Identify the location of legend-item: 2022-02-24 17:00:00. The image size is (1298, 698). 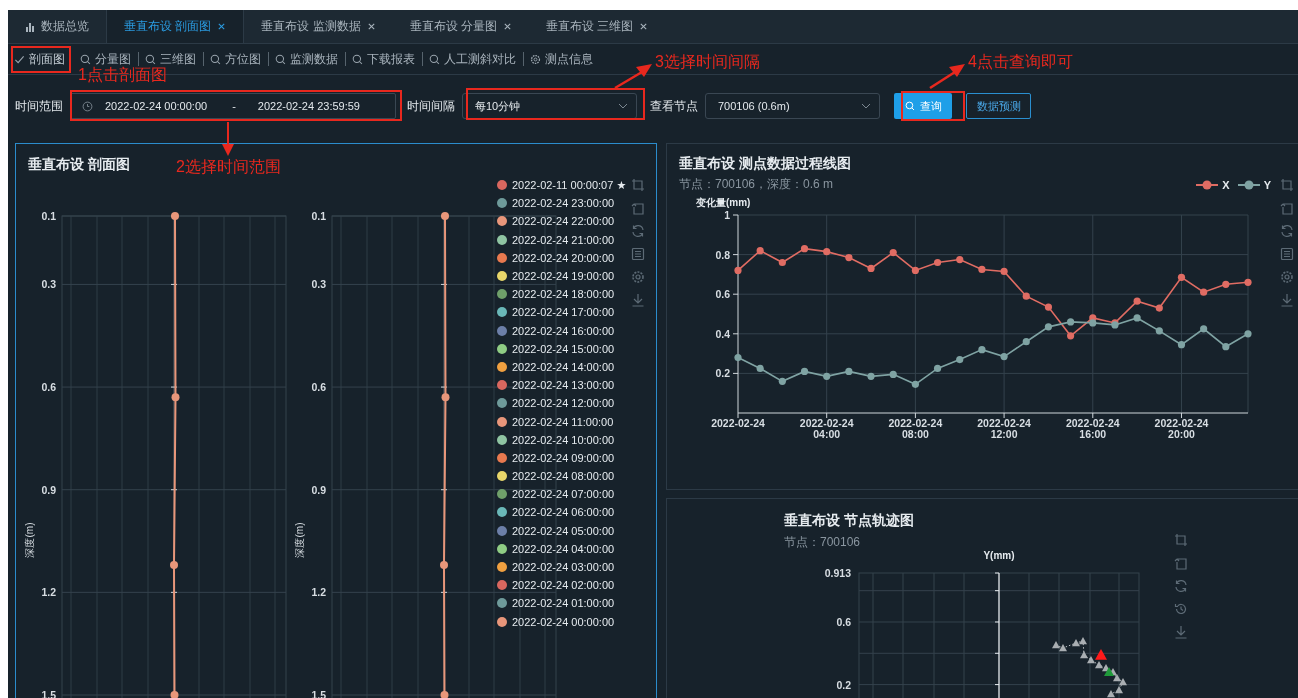
(562, 312).